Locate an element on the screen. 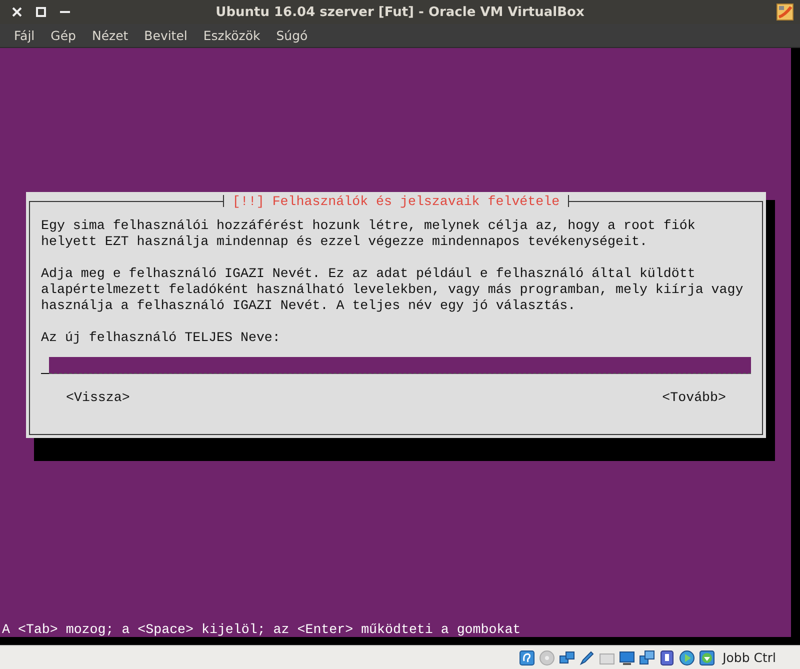 Image resolution: width=800 pixels, height=669 pixels. window-title: Ubuntu 16.04 szerver [Fut] - Oracle VM VirtualBox is located at coordinates (400, 12).